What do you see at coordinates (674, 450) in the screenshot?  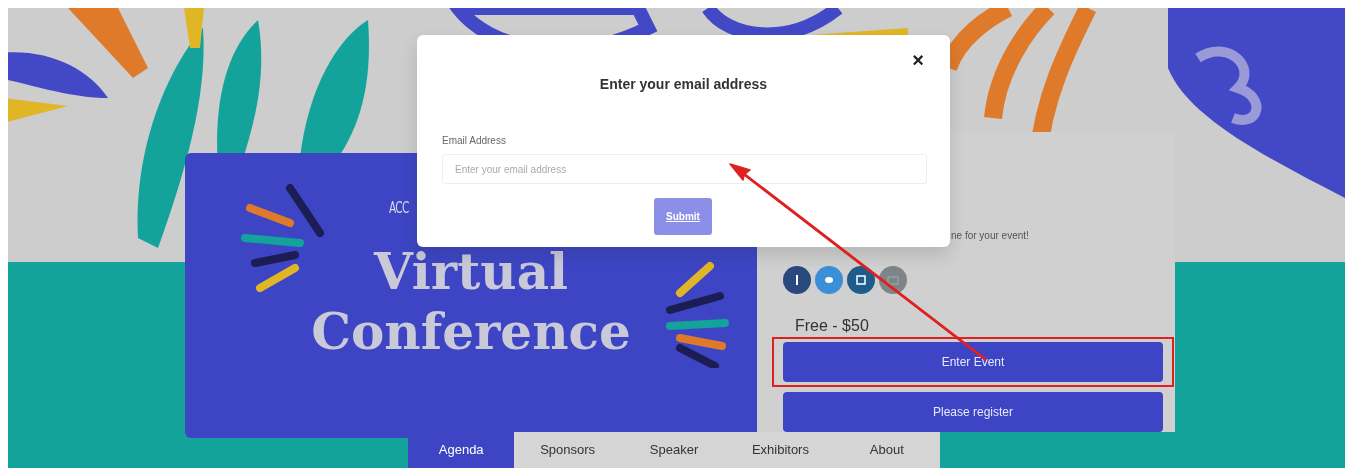 I see `tab: Speaker` at bounding box center [674, 450].